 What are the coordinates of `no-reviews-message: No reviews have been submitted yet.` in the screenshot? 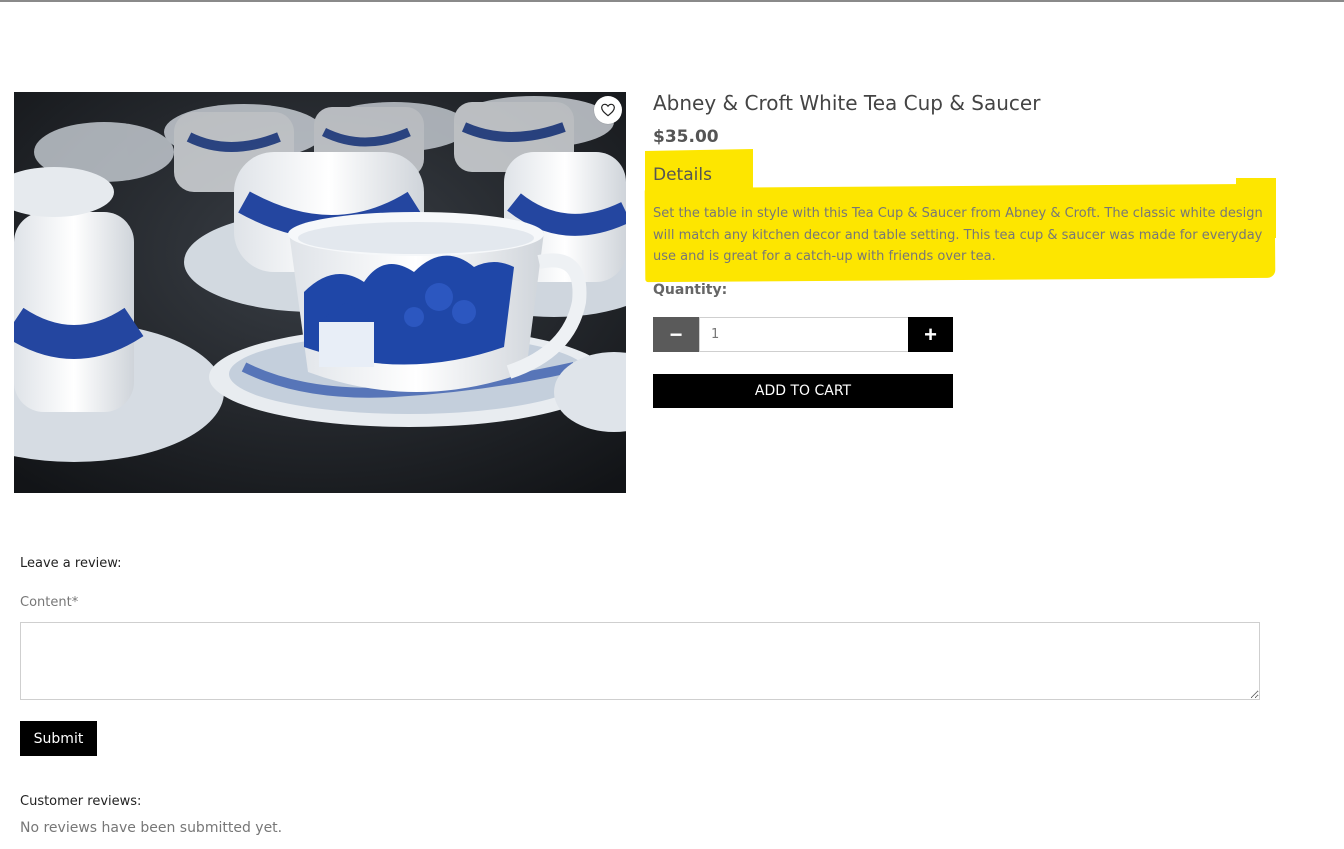 It's located at (151, 828).